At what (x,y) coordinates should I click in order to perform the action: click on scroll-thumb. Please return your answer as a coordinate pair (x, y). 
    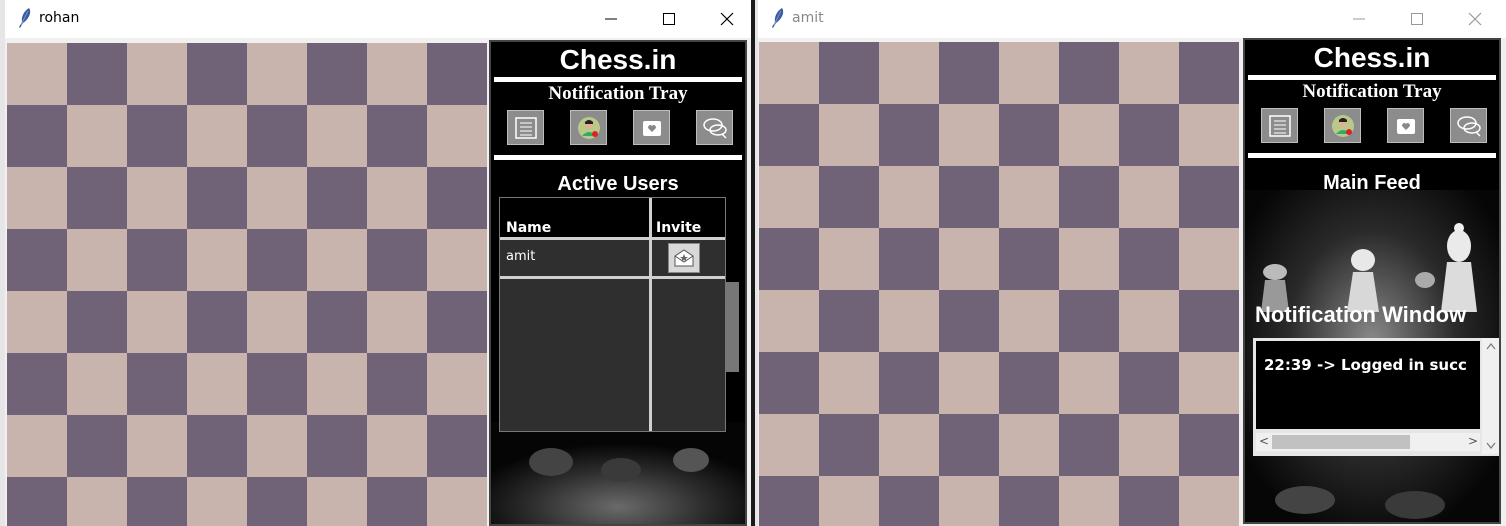
    Looking at the image, I should click on (1341, 442).